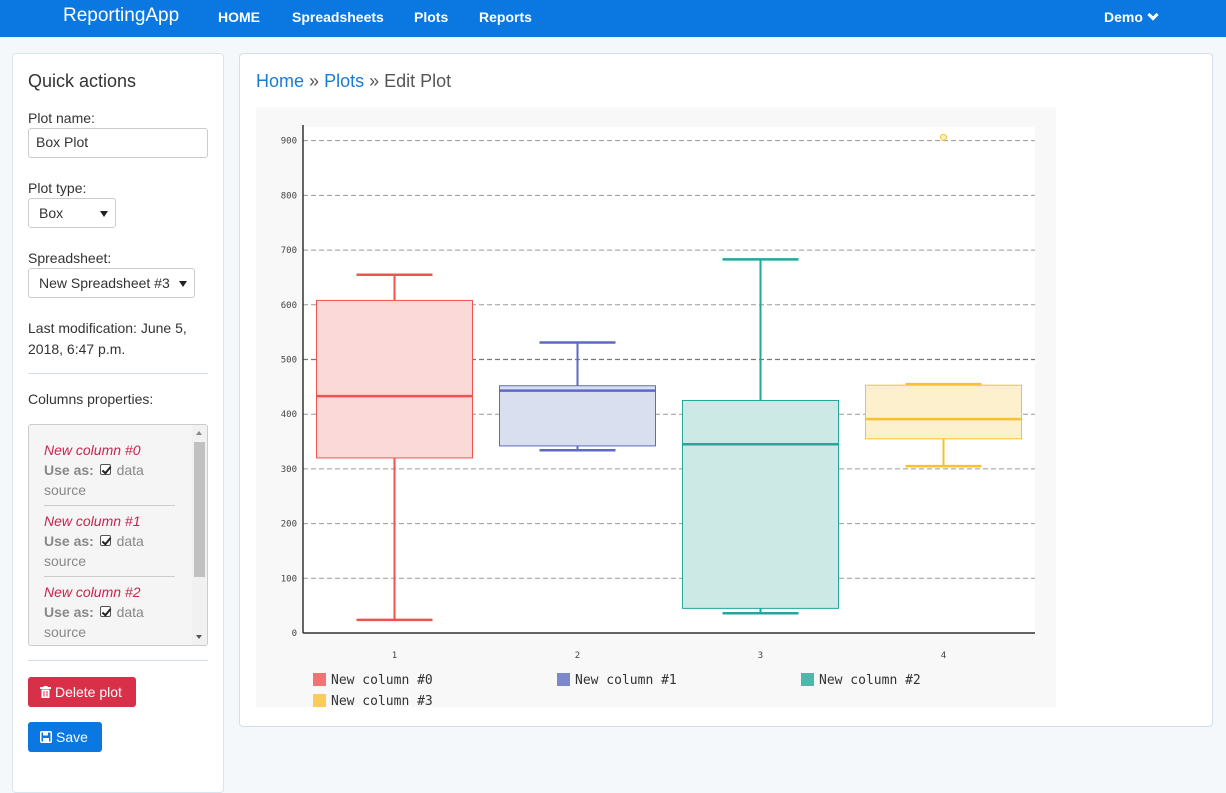 This screenshot has height=793, width=1226. I want to click on x-tick-label: 3, so click(760, 656).